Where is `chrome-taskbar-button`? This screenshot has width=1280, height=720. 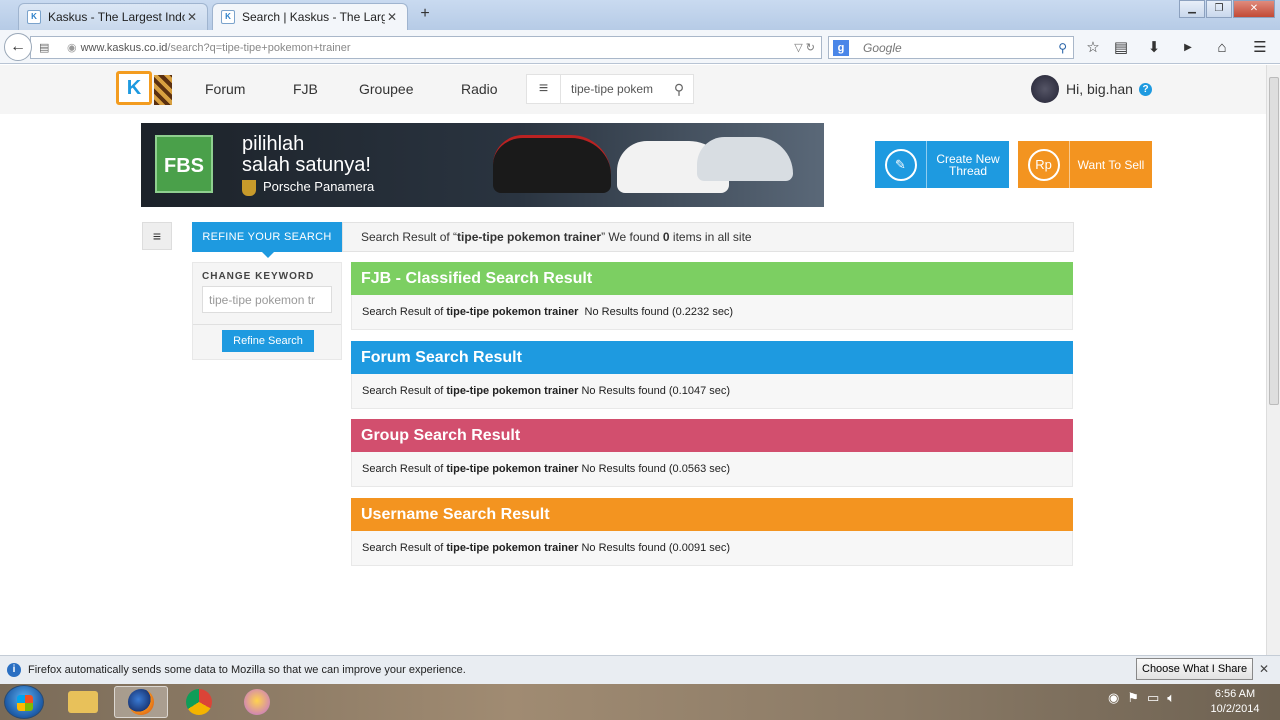
chrome-taskbar-button is located at coordinates (199, 702).